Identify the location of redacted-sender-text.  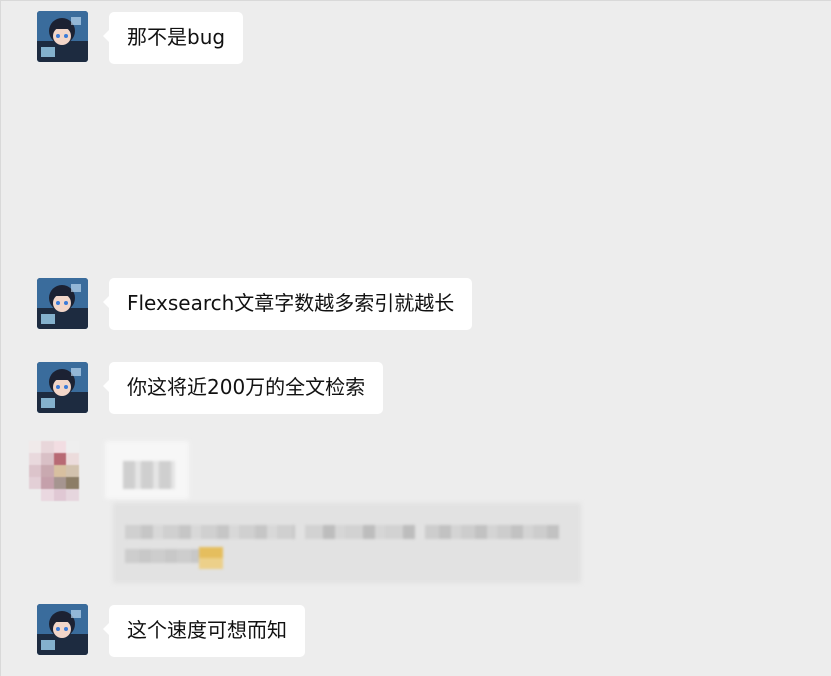
(149, 475).